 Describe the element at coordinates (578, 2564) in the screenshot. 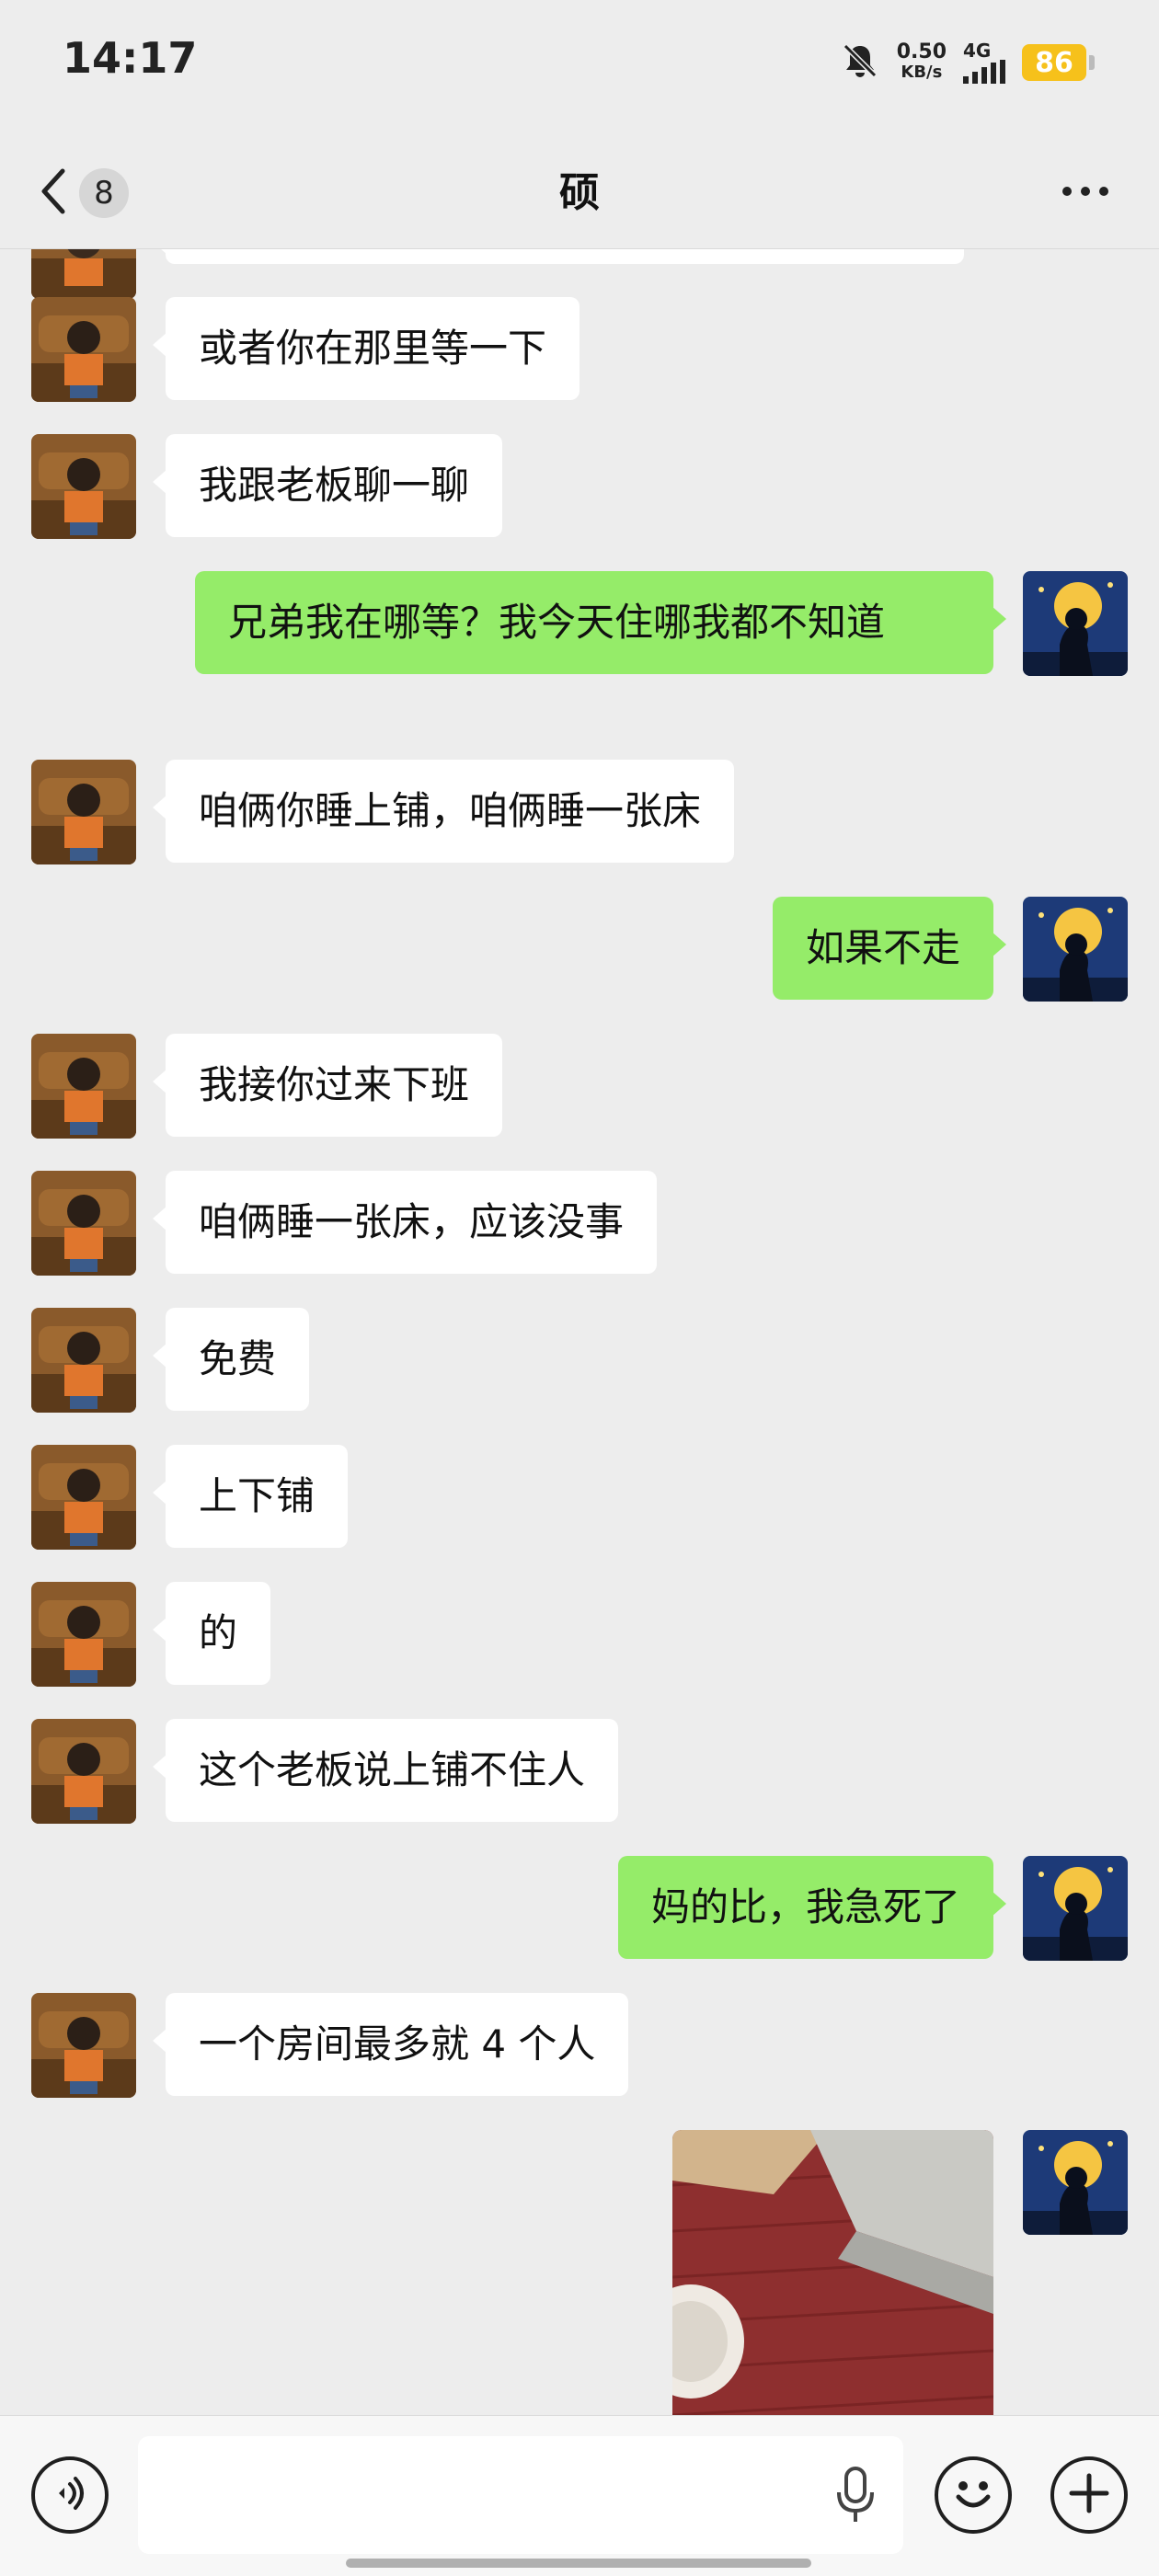

I see `home-indicator` at that location.